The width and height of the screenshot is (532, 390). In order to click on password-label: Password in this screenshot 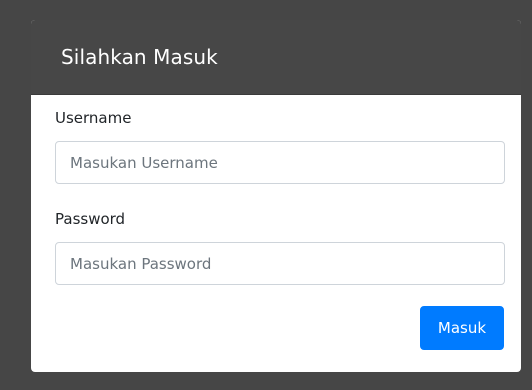, I will do `click(90, 219)`.